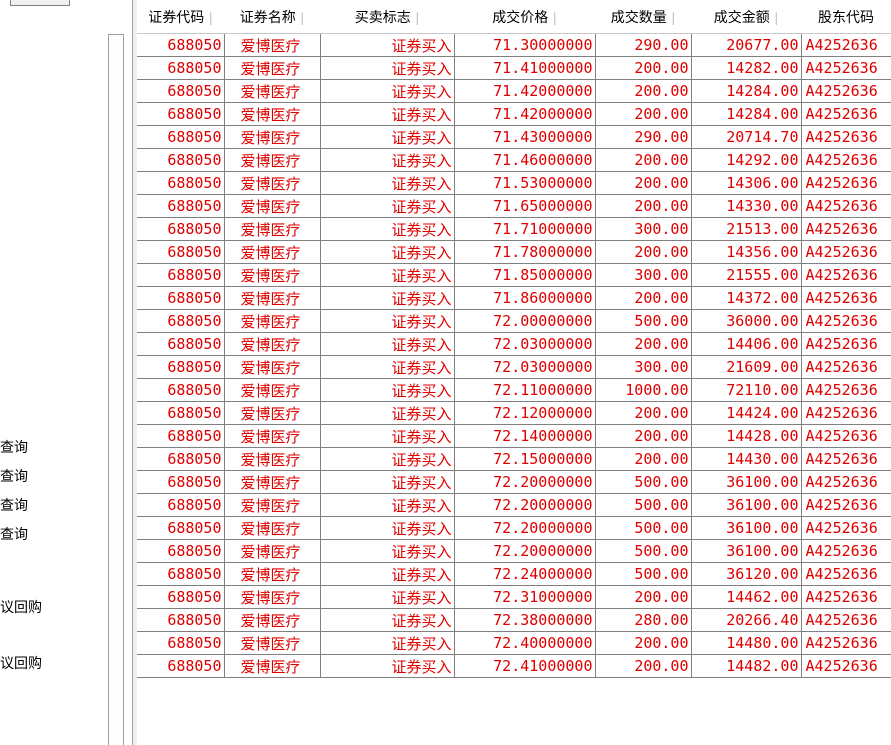  Describe the element at coordinates (14, 534) in the screenshot. I see `nav-item-query-4: 查询` at that location.